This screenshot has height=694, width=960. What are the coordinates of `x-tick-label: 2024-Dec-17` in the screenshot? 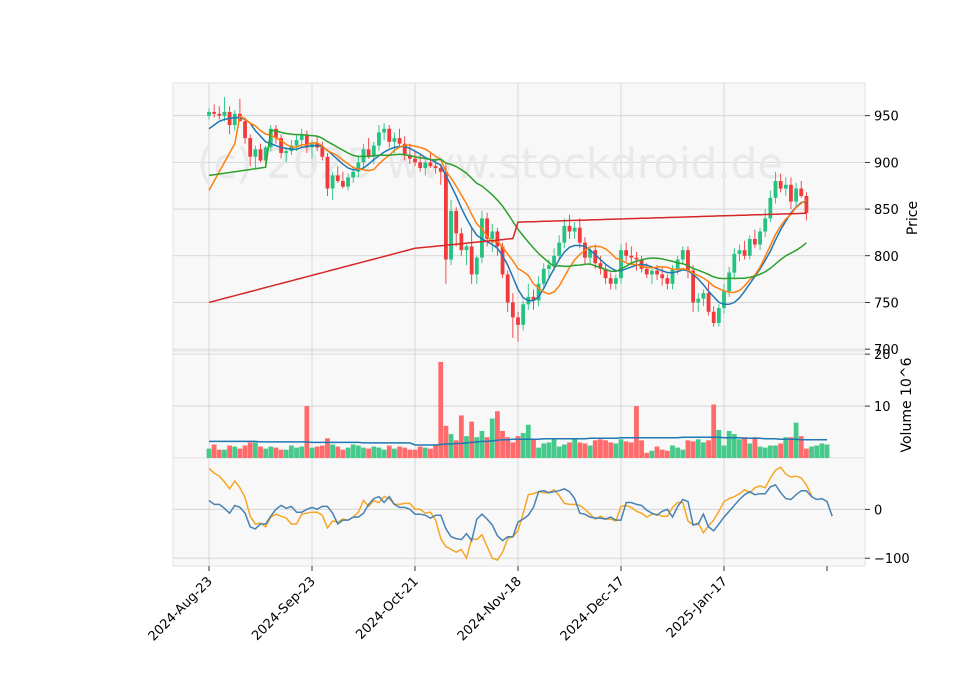 It's located at (593, 609).